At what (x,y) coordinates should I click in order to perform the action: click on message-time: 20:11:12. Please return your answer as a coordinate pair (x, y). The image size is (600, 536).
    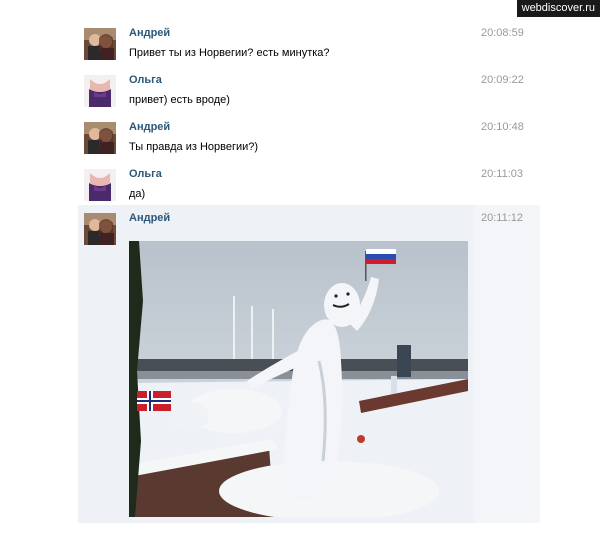
    Looking at the image, I should click on (502, 218).